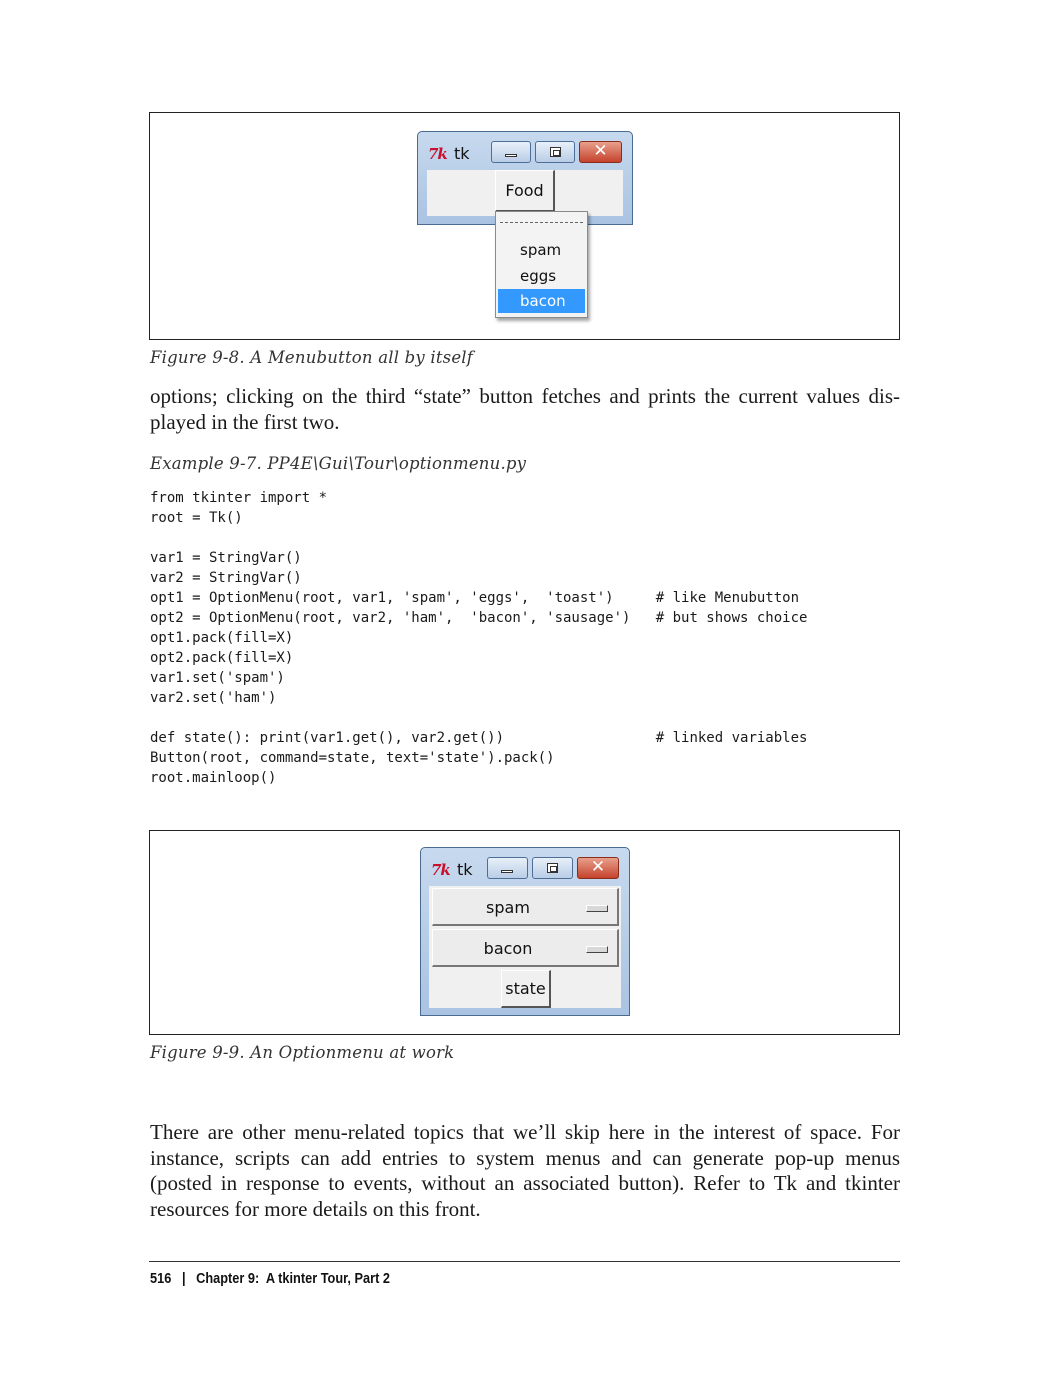 Image resolution: width=1050 pixels, height=1378 pixels. Describe the element at coordinates (226, 558) in the screenshot. I see `code-line: var1 = StringVar()` at that location.